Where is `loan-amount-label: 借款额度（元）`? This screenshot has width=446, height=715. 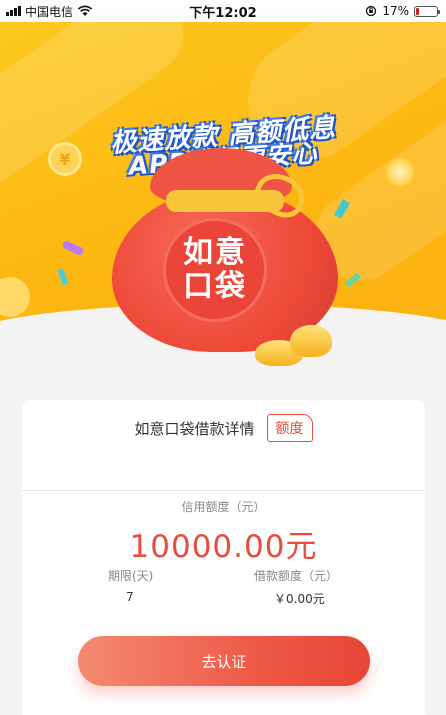 loan-amount-label: 借款额度（元） is located at coordinates (296, 576).